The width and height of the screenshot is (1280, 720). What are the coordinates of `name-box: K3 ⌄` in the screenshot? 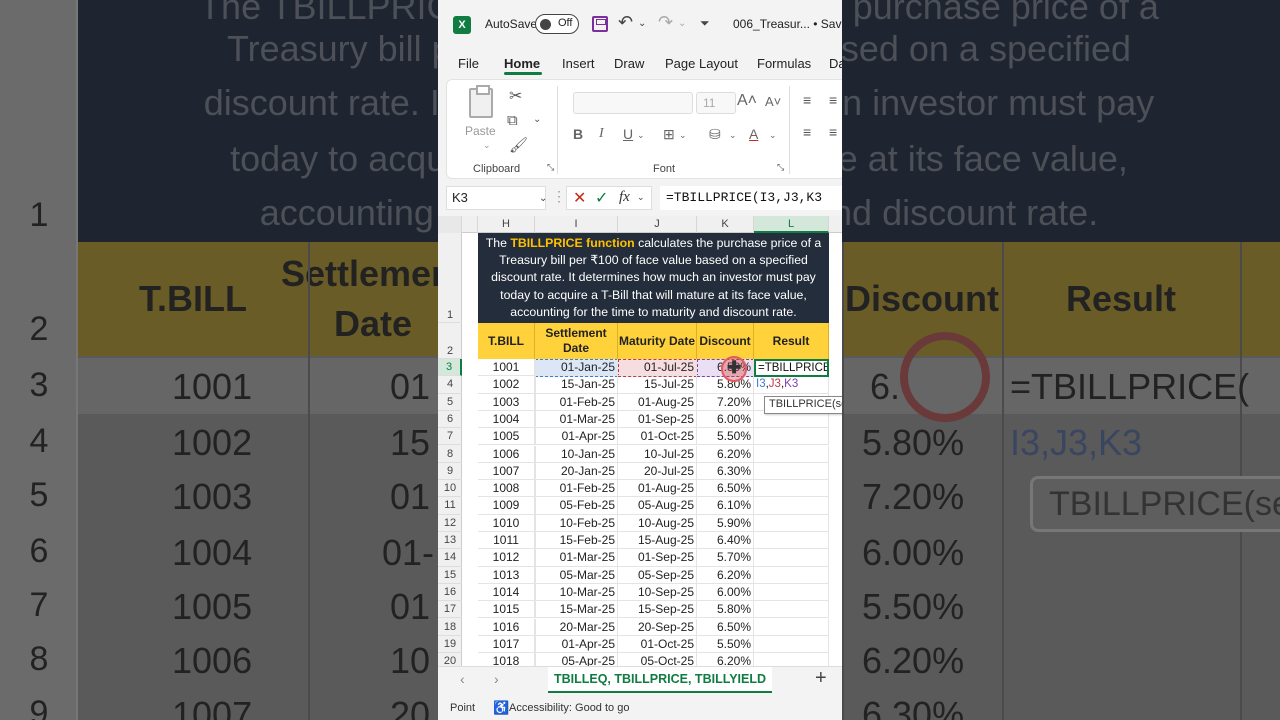 It's located at (496, 198).